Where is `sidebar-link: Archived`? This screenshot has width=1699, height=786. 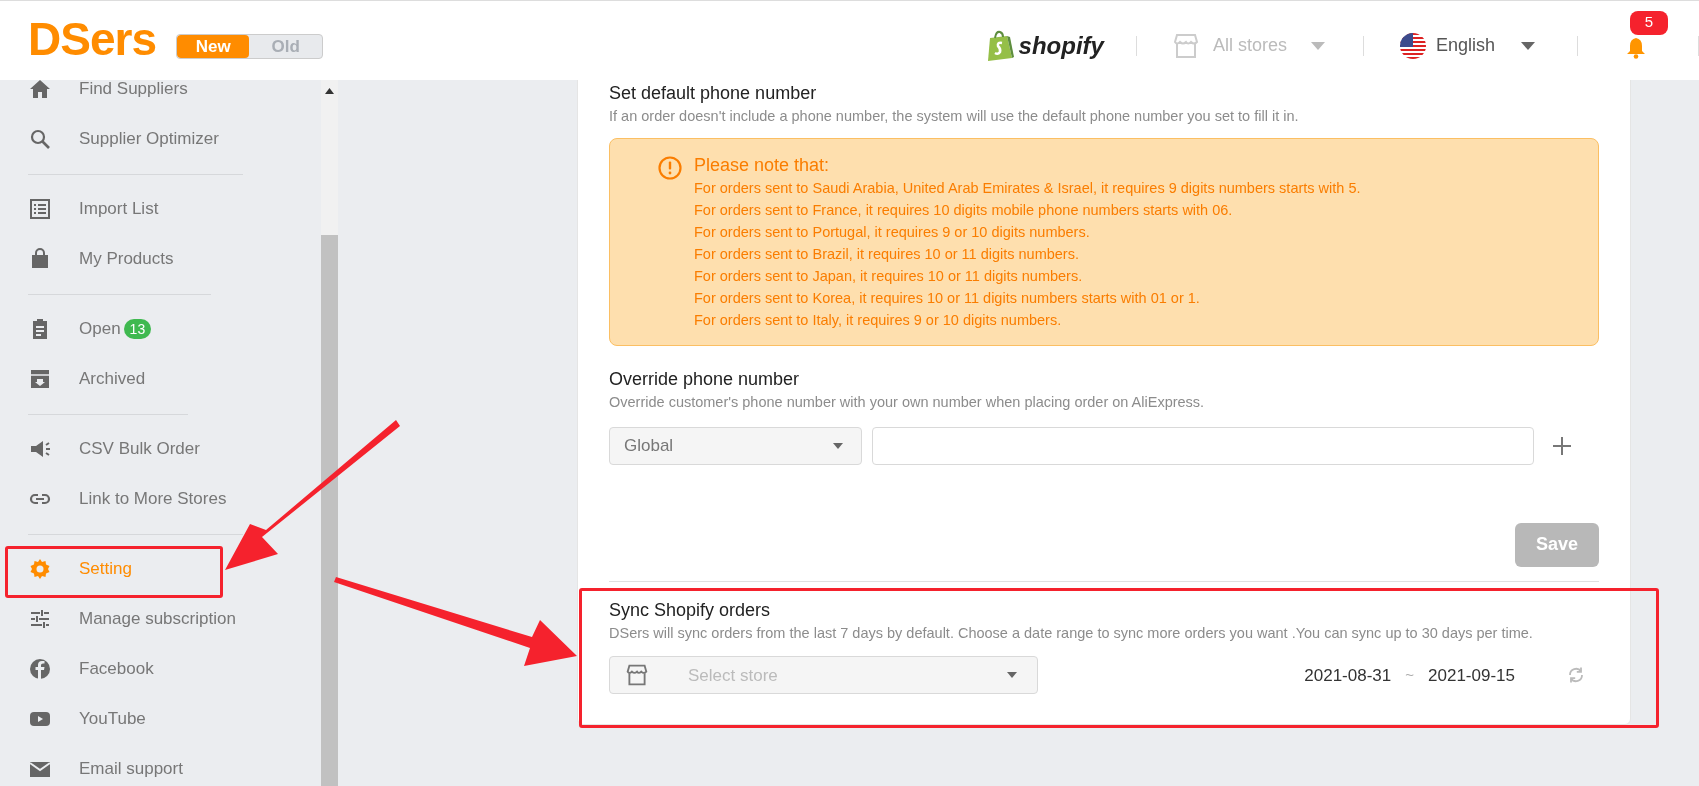
sidebar-link: Archived is located at coordinates (112, 379).